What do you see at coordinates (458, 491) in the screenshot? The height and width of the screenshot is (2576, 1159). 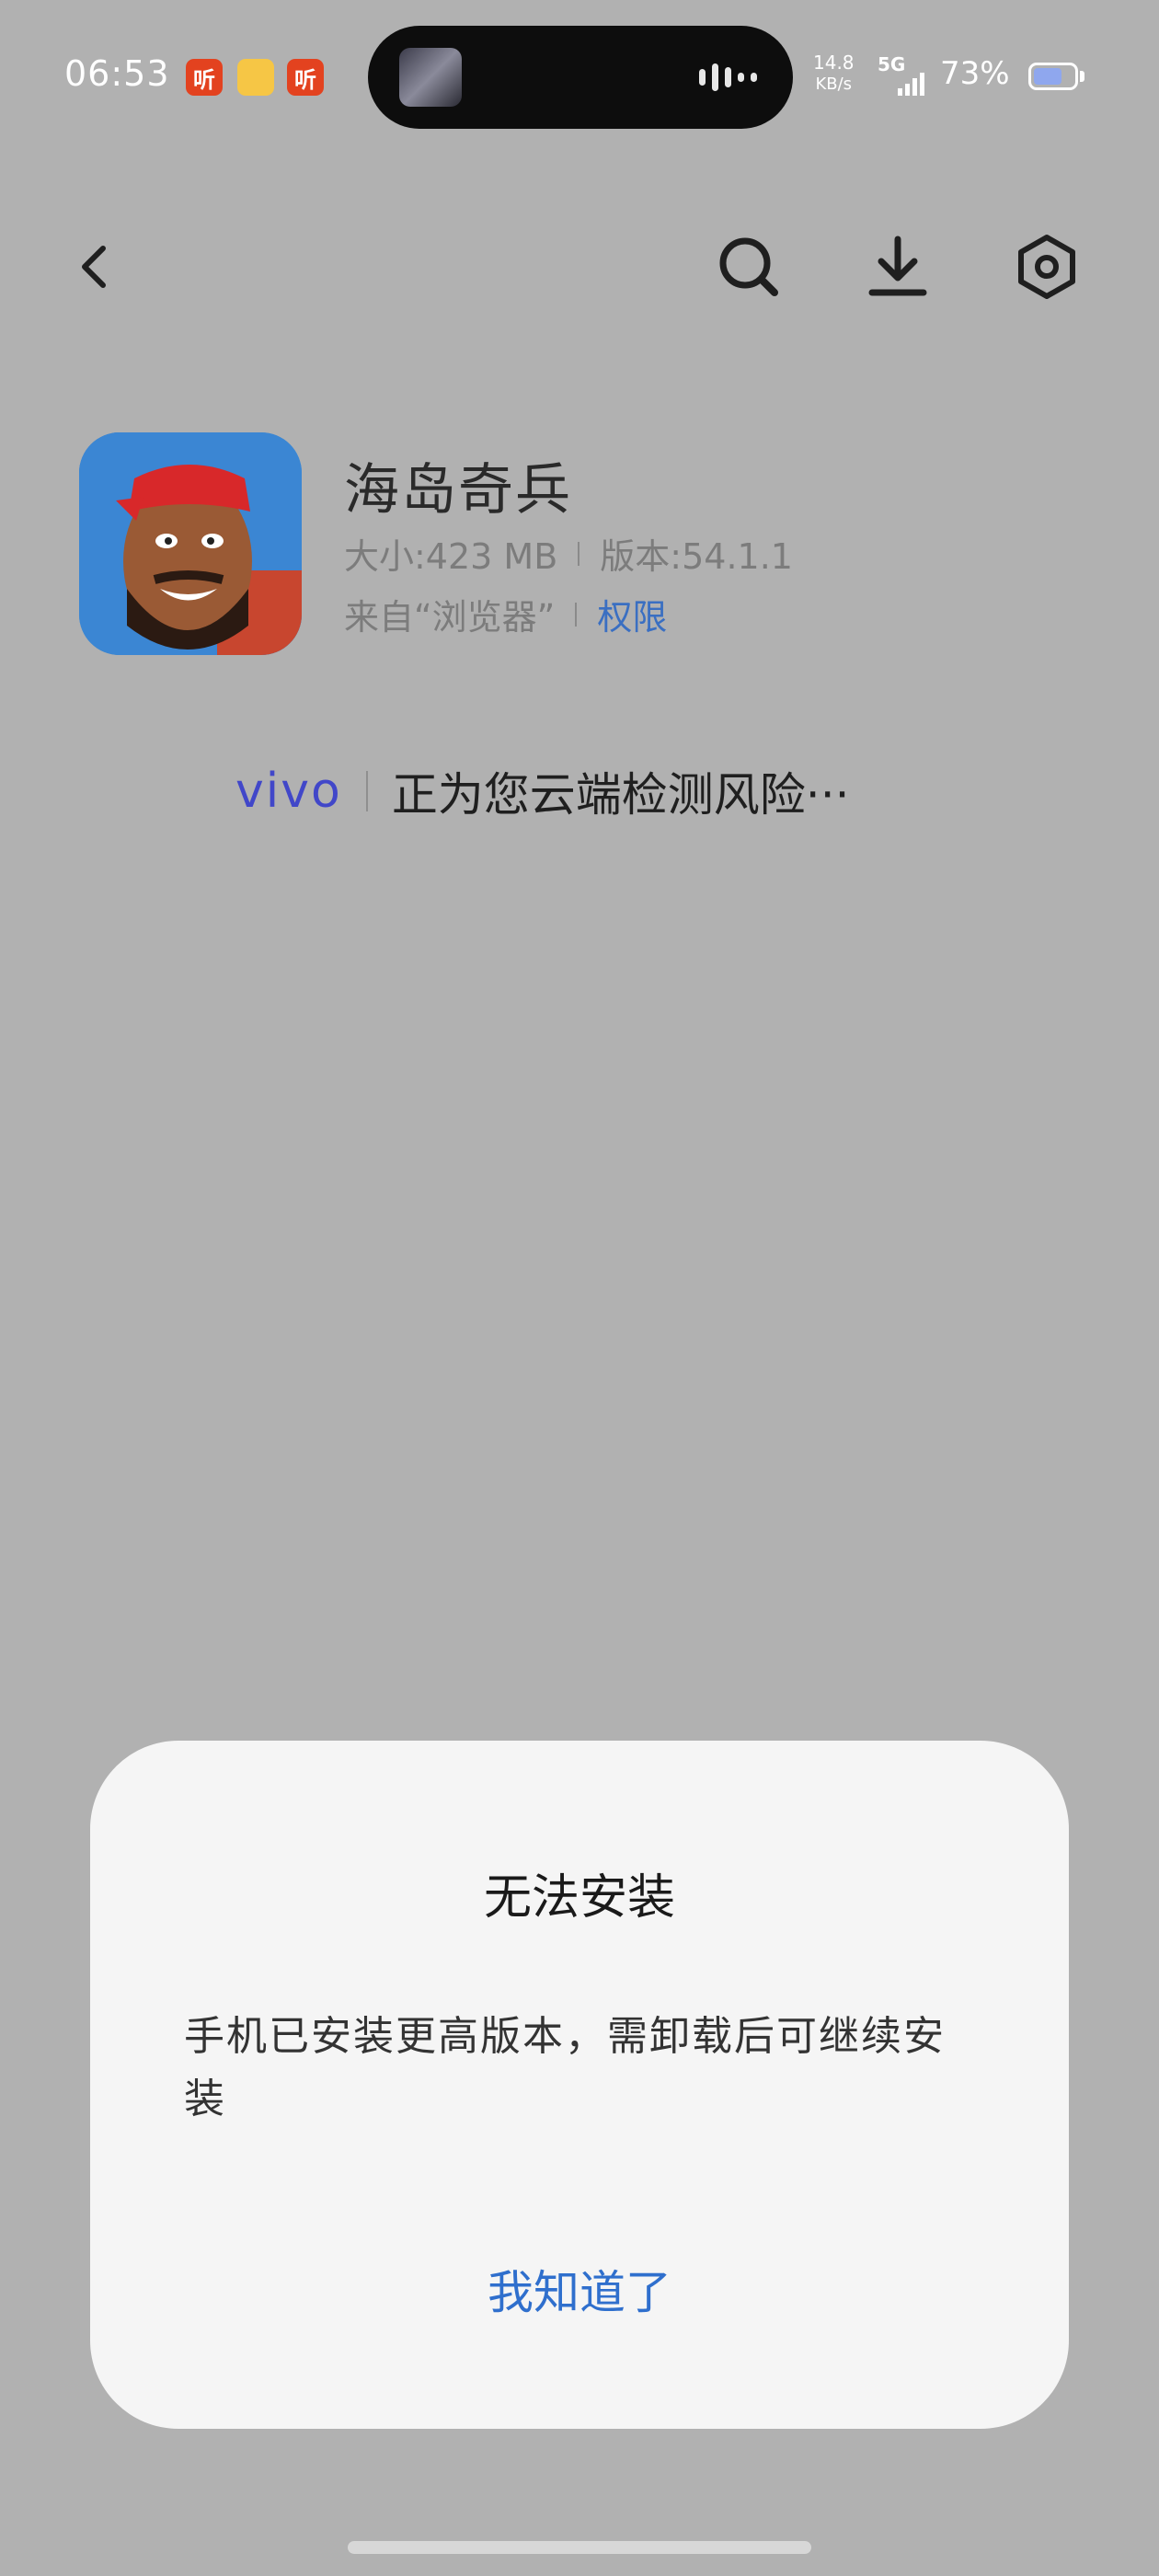 I see `app-name: 海岛奇兵` at bounding box center [458, 491].